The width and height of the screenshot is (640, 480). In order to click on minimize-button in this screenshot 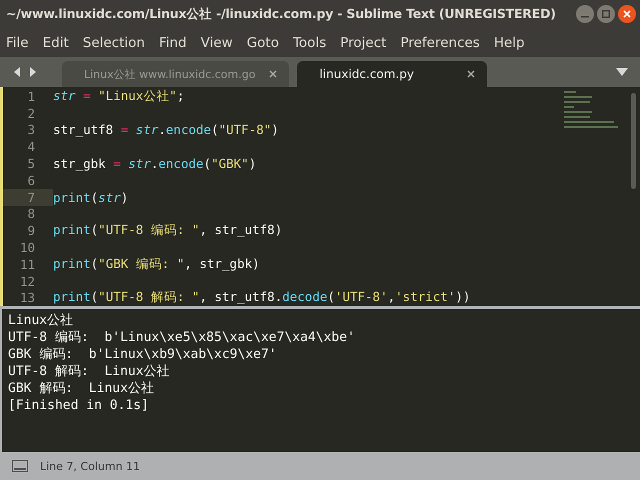, I will do `click(585, 14)`.